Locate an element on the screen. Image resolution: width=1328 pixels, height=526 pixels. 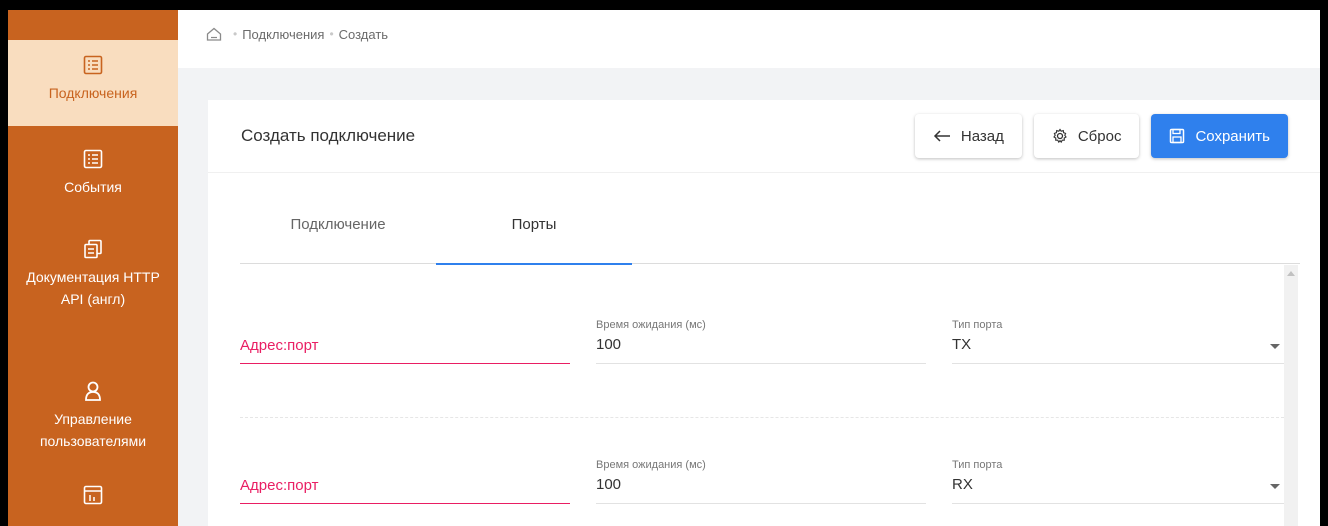
scroll-up-icon is located at coordinates (1291, 273).